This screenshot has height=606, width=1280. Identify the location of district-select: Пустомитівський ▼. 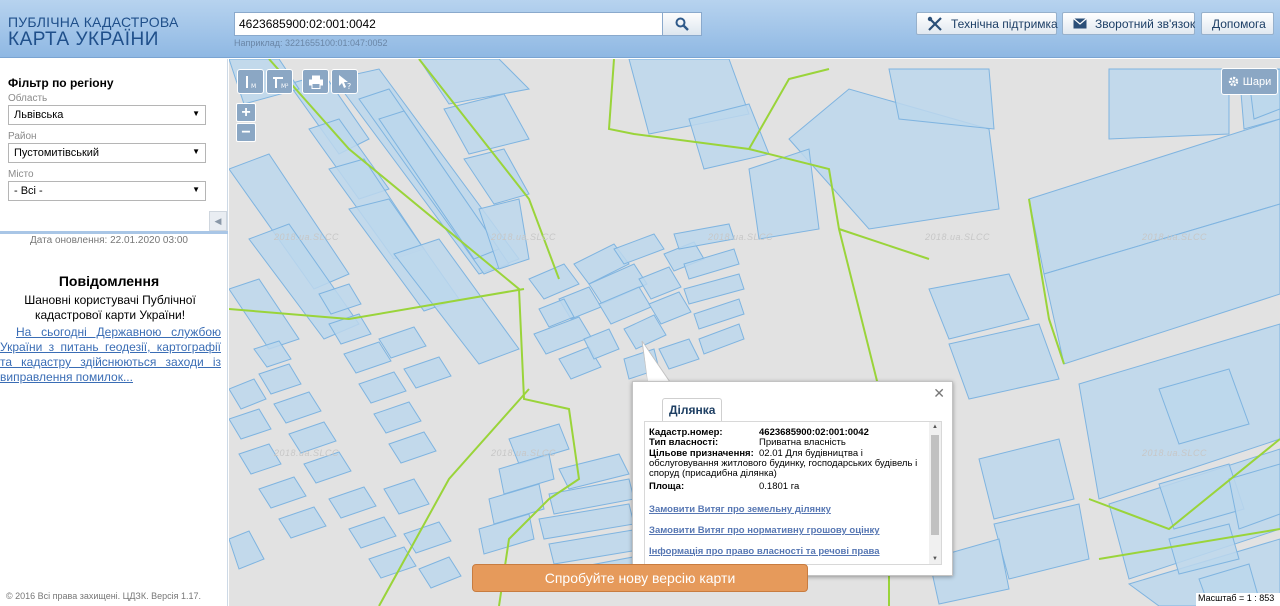
(107, 153).